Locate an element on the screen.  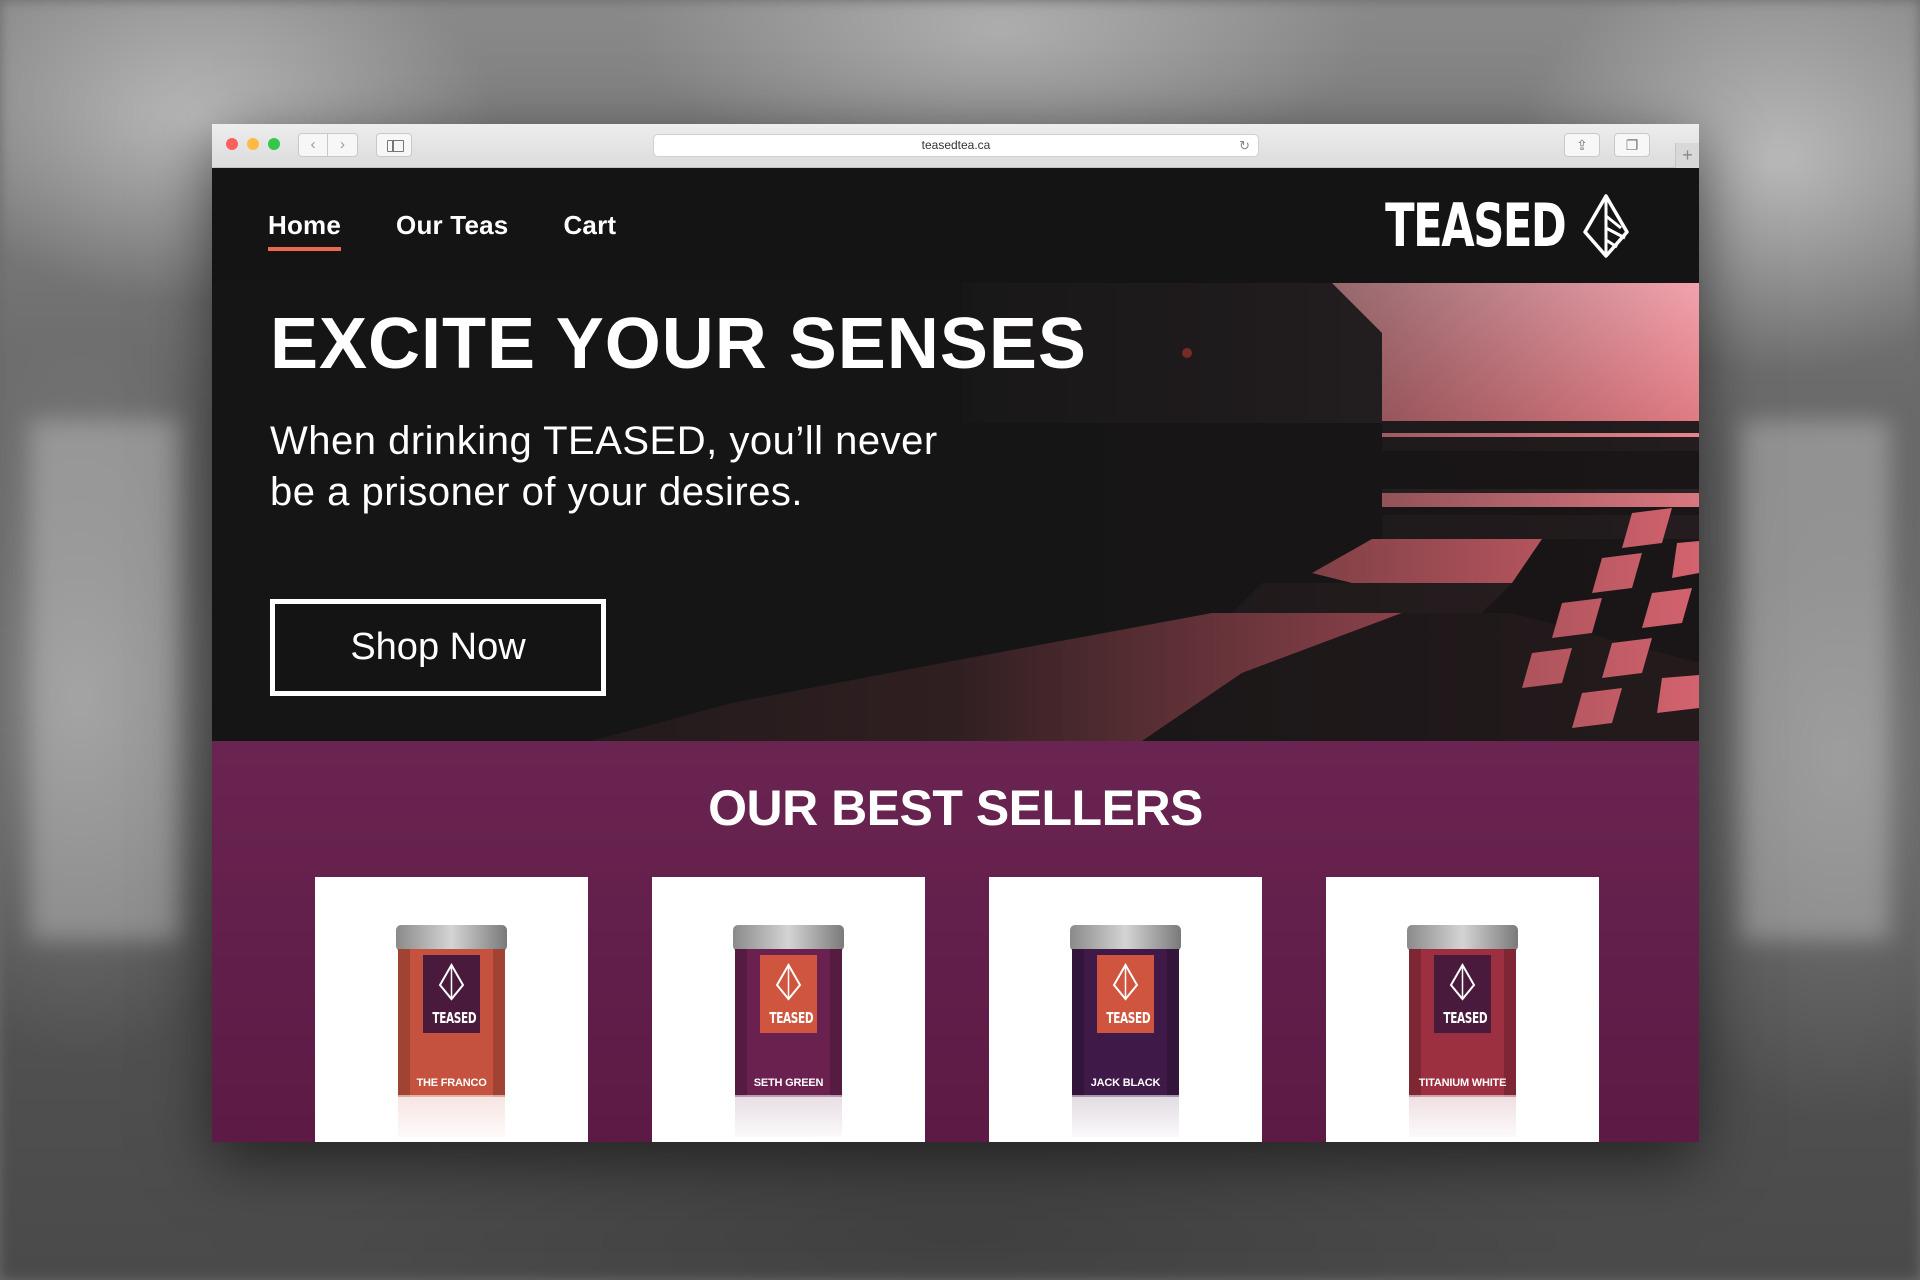
diamond-leaf-icon is located at coordinates (1606, 226).